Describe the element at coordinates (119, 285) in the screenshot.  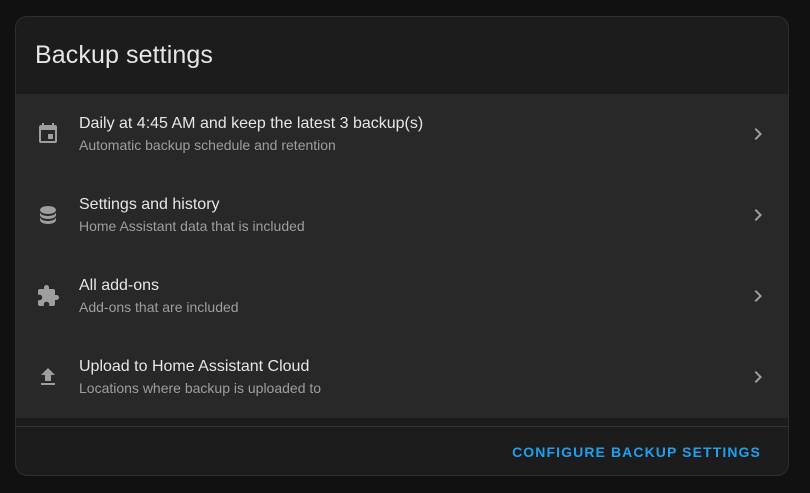
I see `list-item-primary: All add-ons` at that location.